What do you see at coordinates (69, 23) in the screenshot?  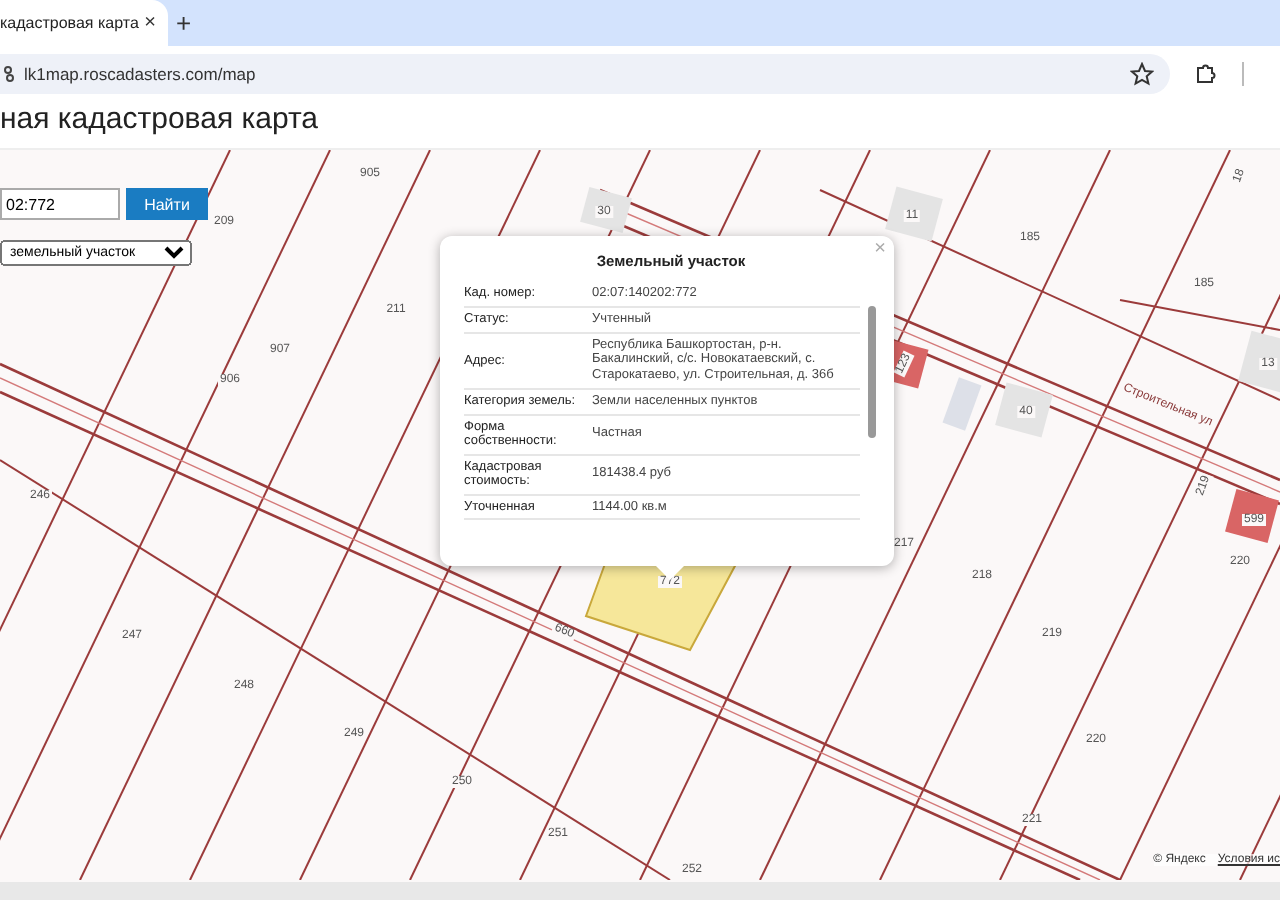 I see `tab-title: кадастровая карта` at bounding box center [69, 23].